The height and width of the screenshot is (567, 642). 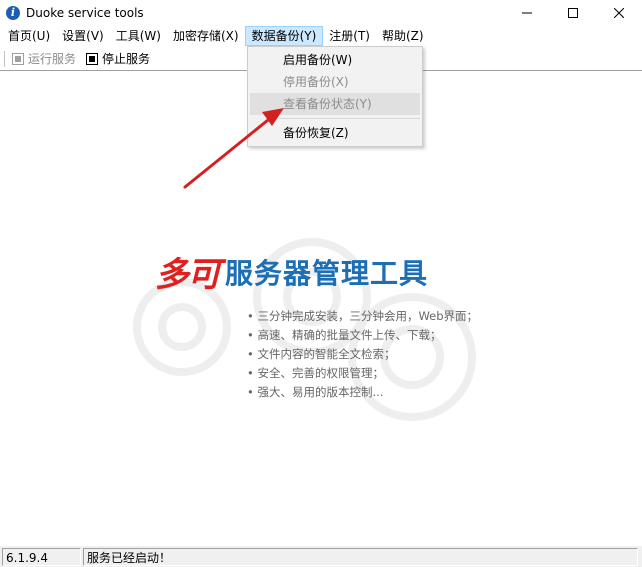 I want to click on close-button, so click(x=619, y=13).